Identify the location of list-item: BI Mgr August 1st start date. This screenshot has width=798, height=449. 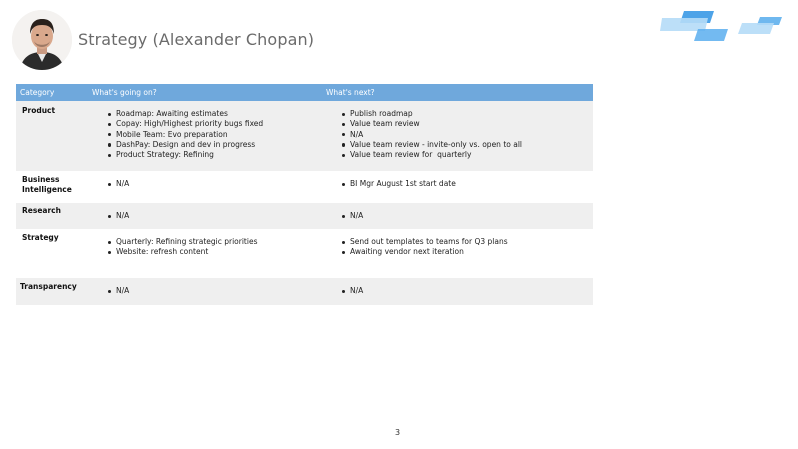
(398, 184).